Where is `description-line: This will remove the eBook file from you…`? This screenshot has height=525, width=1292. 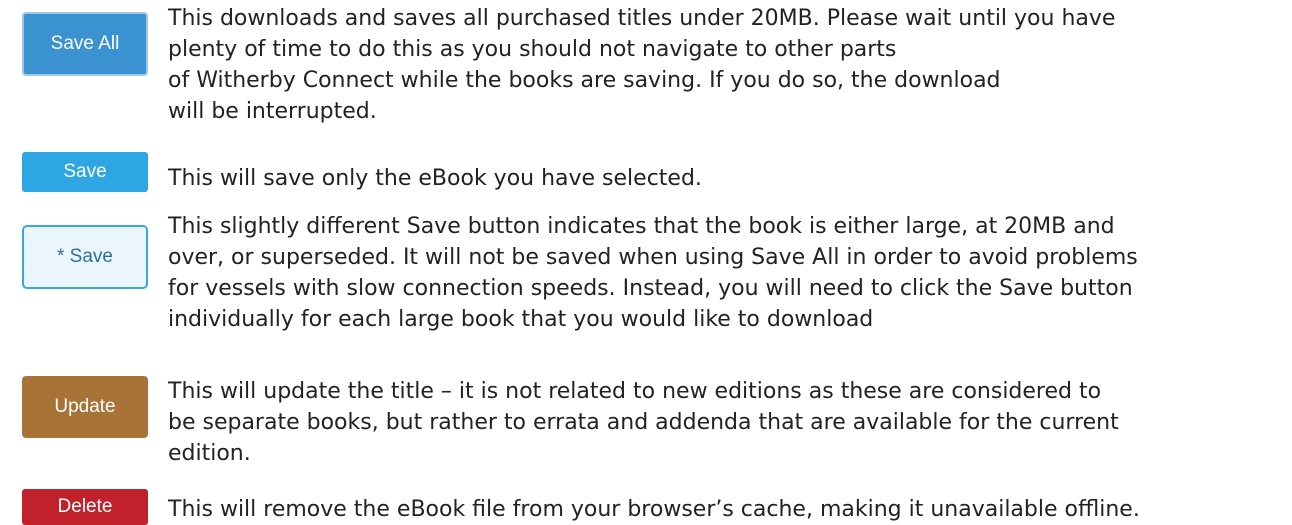 description-line: This will remove the eBook file from you… is located at coordinates (654, 509).